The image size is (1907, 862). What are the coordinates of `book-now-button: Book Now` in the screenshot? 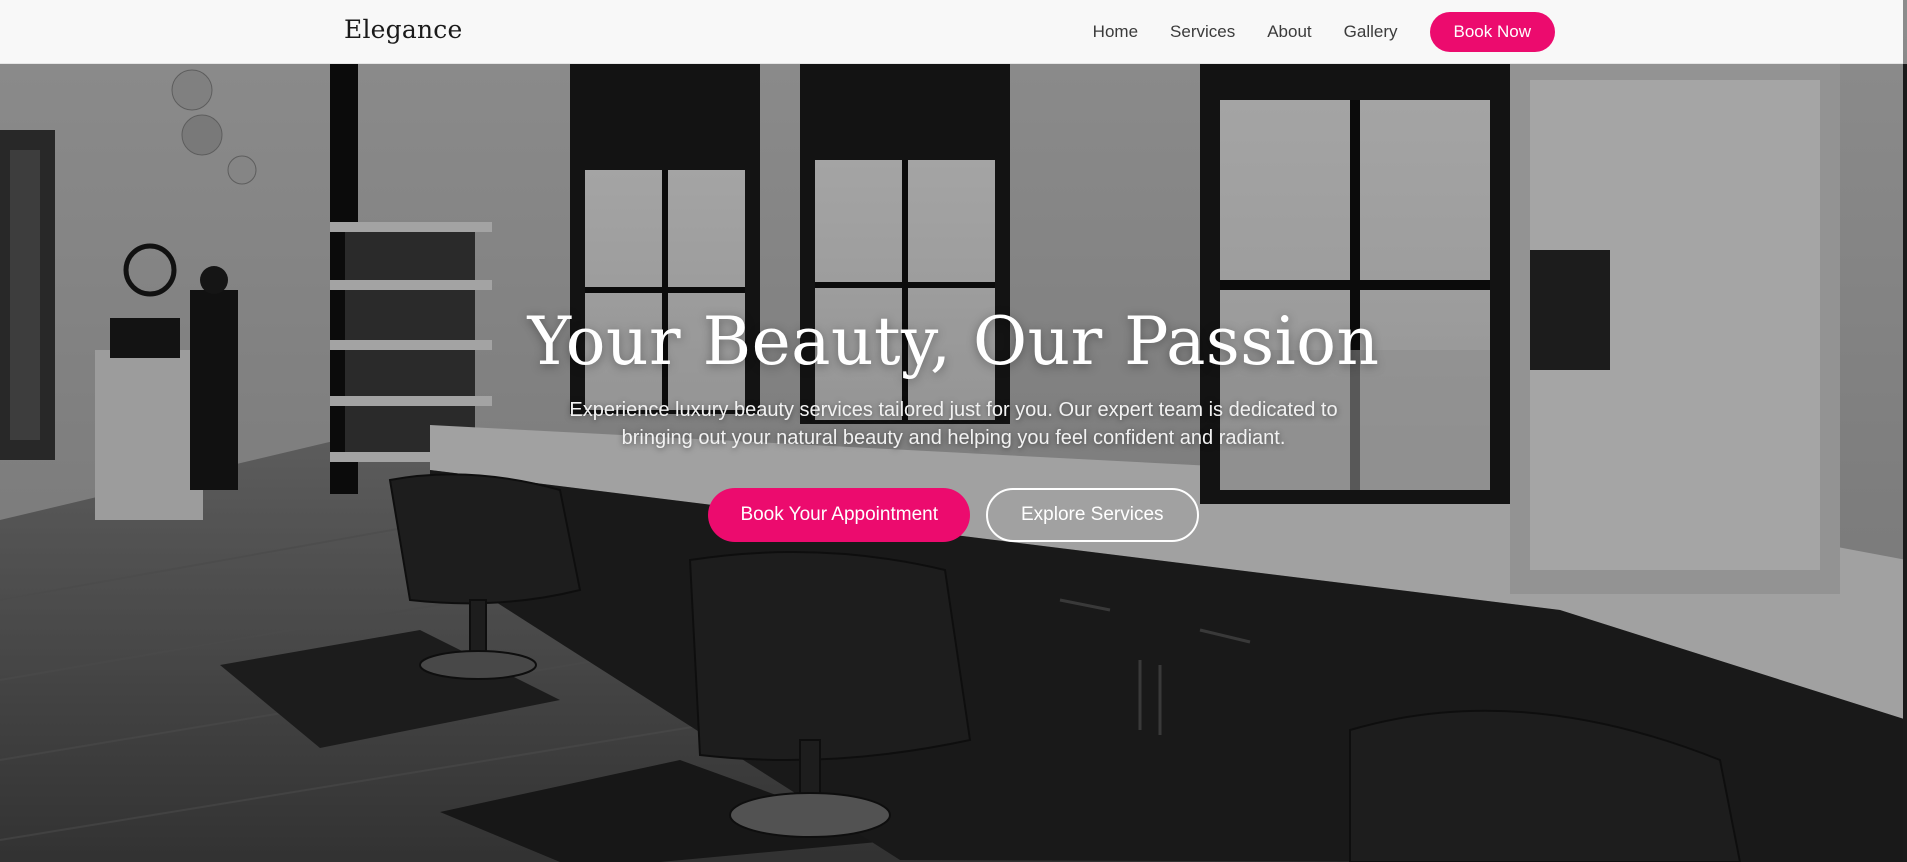 It's located at (1492, 32).